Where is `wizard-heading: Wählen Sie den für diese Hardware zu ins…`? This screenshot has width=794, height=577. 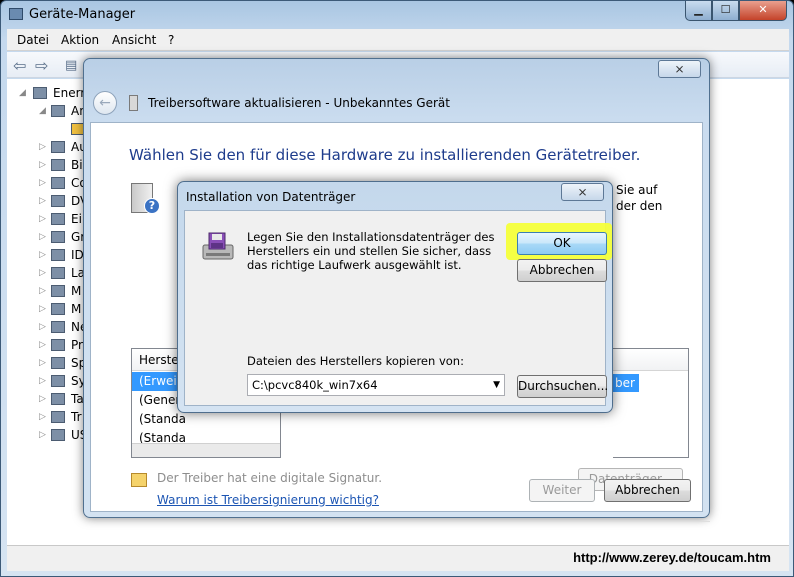
wizard-heading: Wählen Sie den für diese Hardware zu ins… is located at coordinates (385, 155).